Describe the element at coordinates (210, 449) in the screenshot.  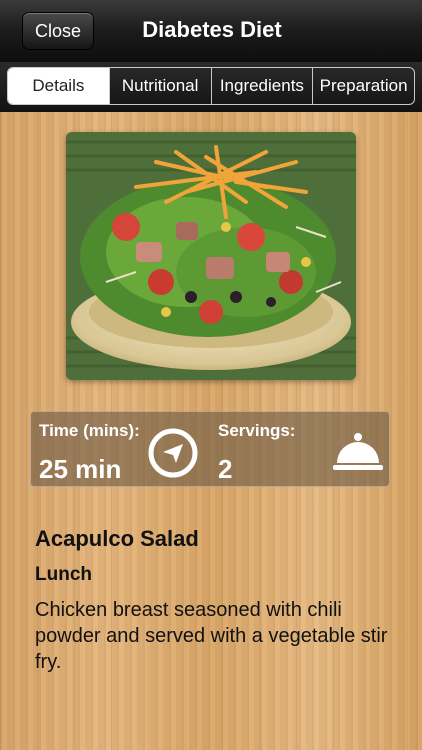
I see `recipe-info-panel: Time (mins): 25 min Servings: 2` at that location.